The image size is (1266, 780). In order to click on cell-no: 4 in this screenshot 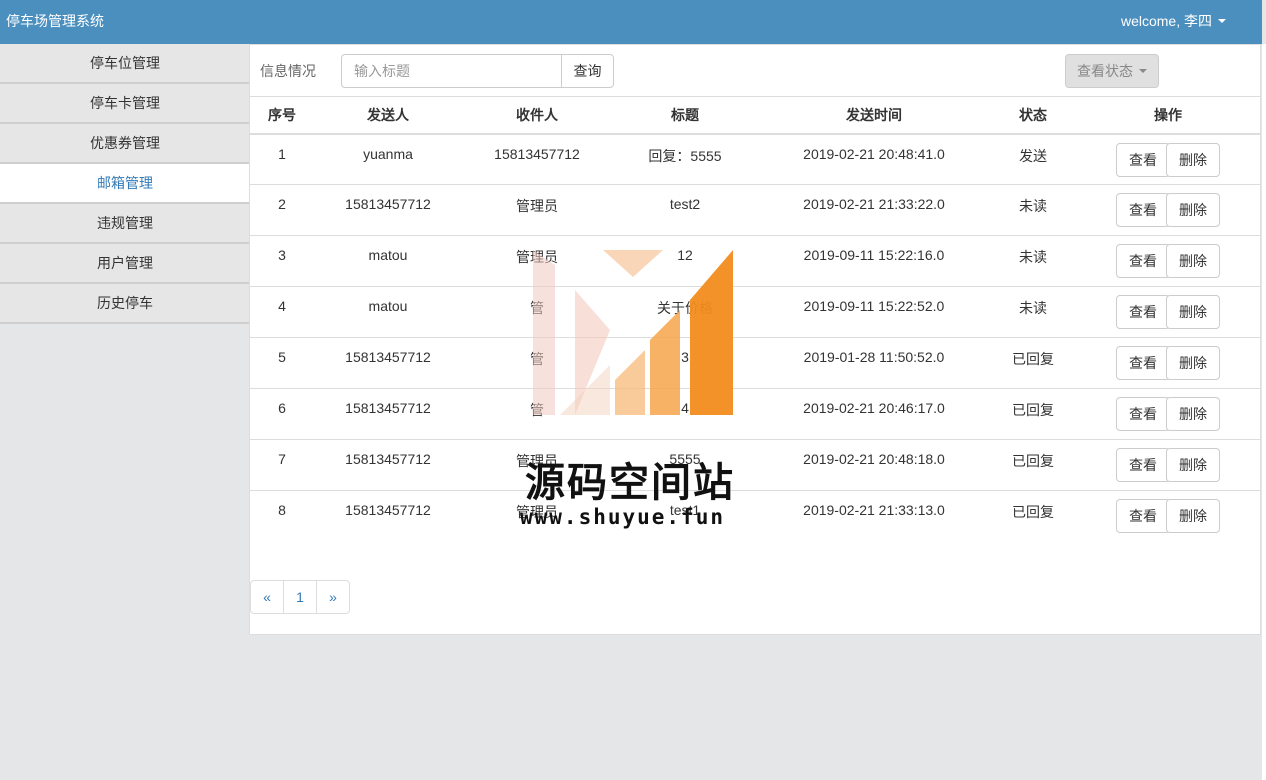, I will do `click(282, 312)`.